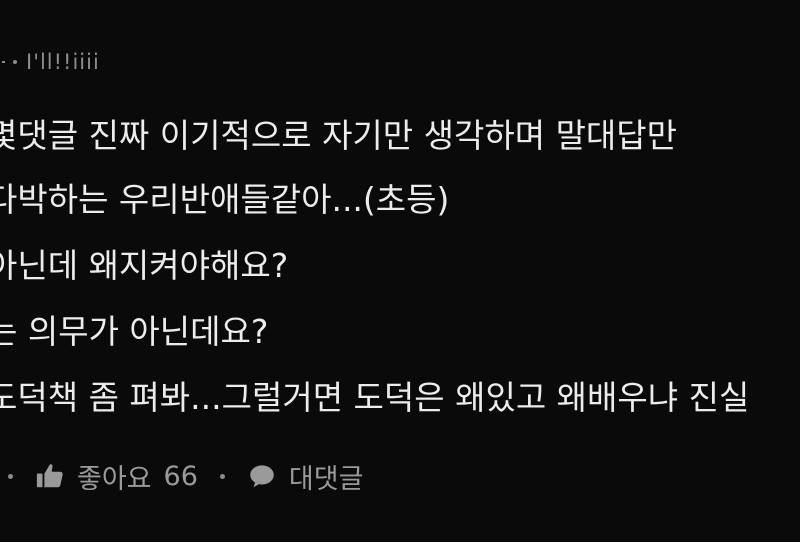 The height and width of the screenshot is (542, 800). I want to click on comment-text-line-4: 는 의무가 아닌데요?, so click(134, 331).